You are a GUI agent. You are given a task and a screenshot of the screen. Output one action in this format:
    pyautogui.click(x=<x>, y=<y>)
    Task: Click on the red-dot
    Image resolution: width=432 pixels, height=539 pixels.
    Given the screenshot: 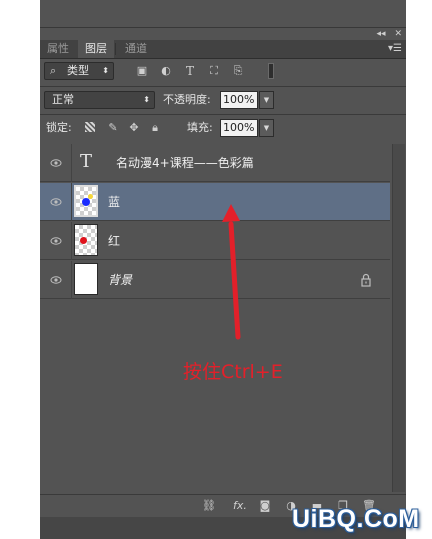 What is the action you would take?
    pyautogui.click(x=83, y=240)
    